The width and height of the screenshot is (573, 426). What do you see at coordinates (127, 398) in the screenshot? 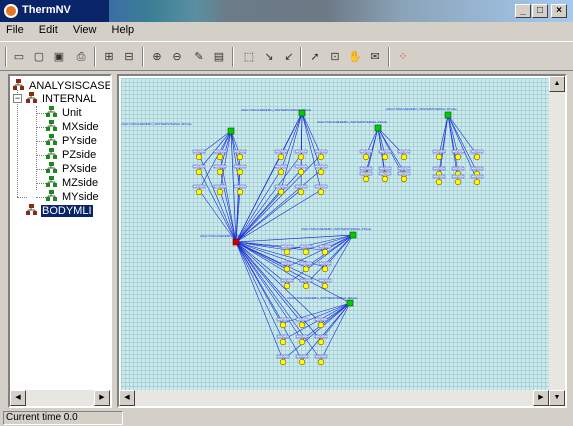
I see `scroll-left-button: ◀` at bounding box center [127, 398].